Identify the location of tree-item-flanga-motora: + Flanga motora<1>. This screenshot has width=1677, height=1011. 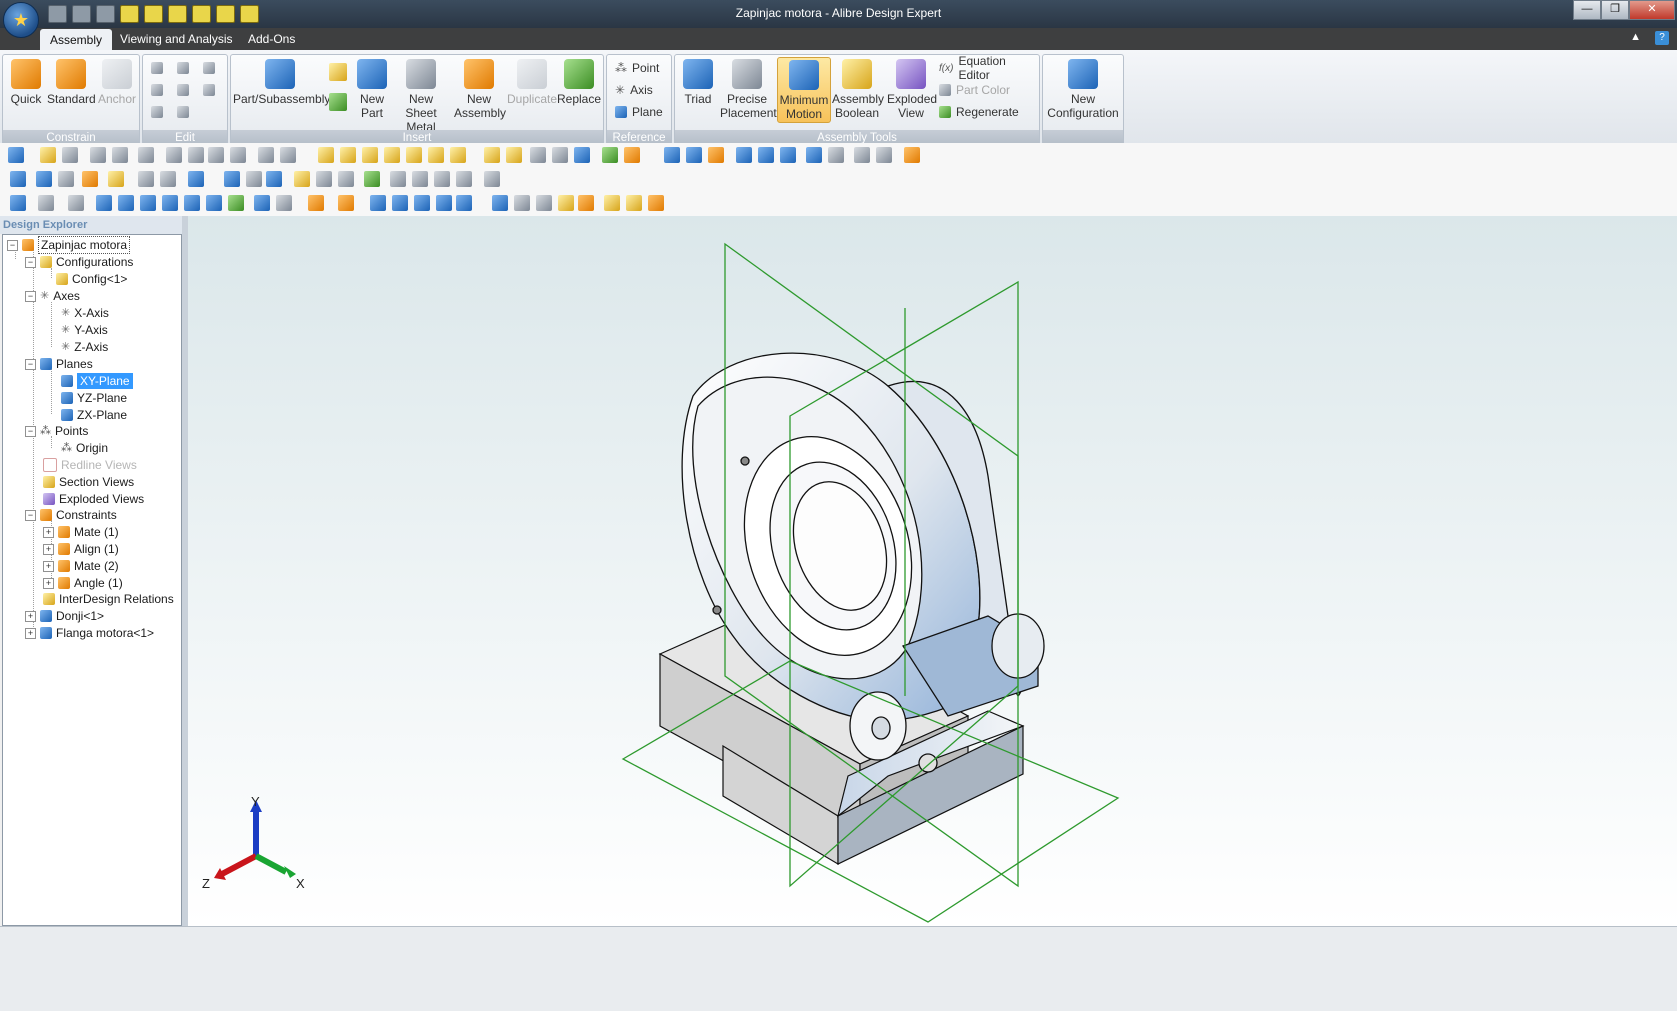
(89, 633).